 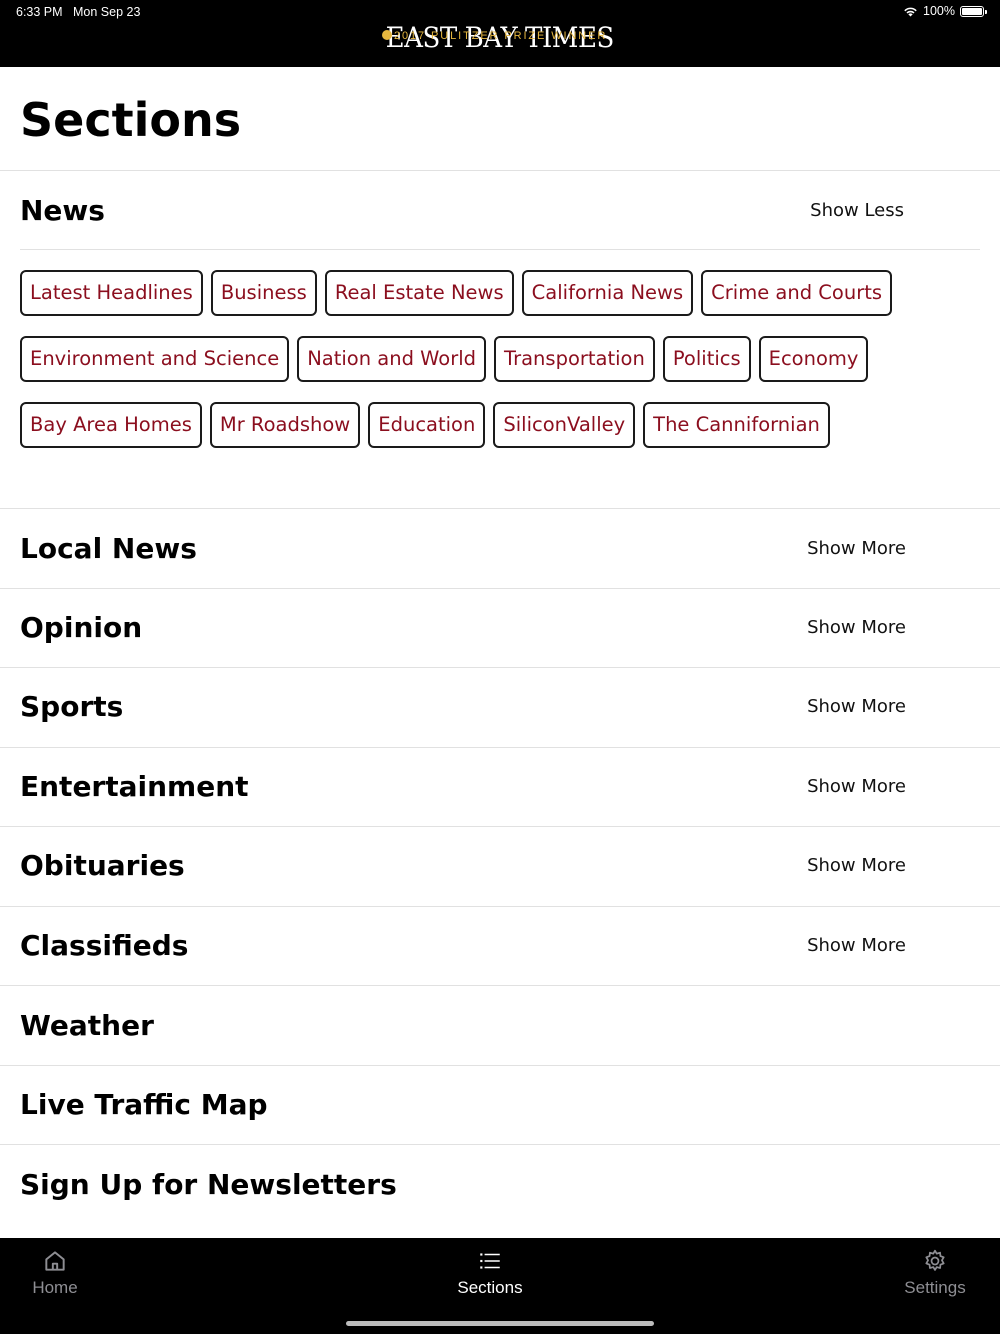 What do you see at coordinates (500, 1323) in the screenshot?
I see `home-indicator` at bounding box center [500, 1323].